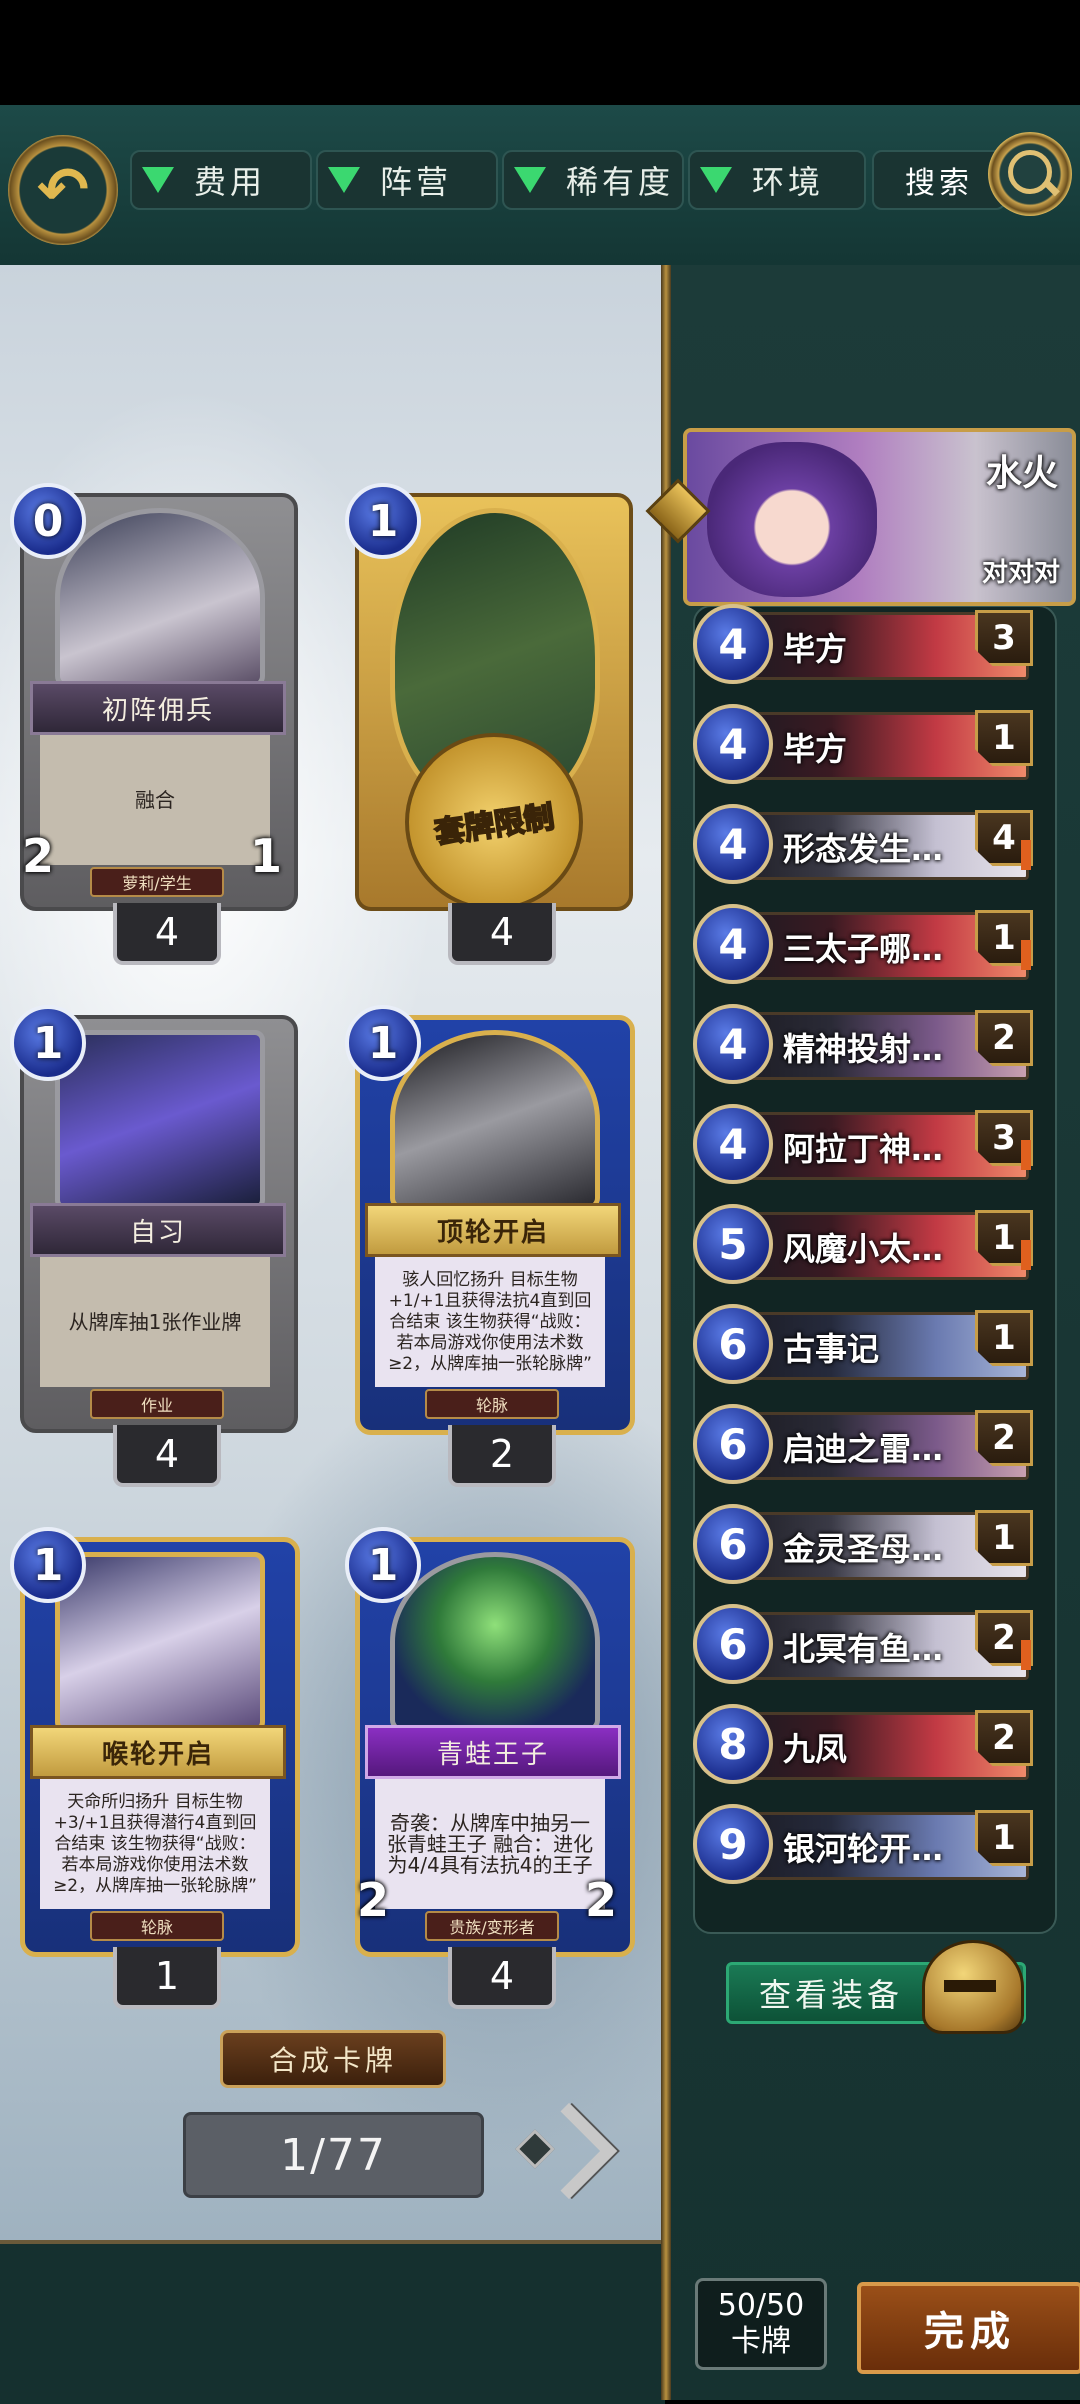 The width and height of the screenshot is (1080, 2404). I want to click on status-bar, so click(540, 52).